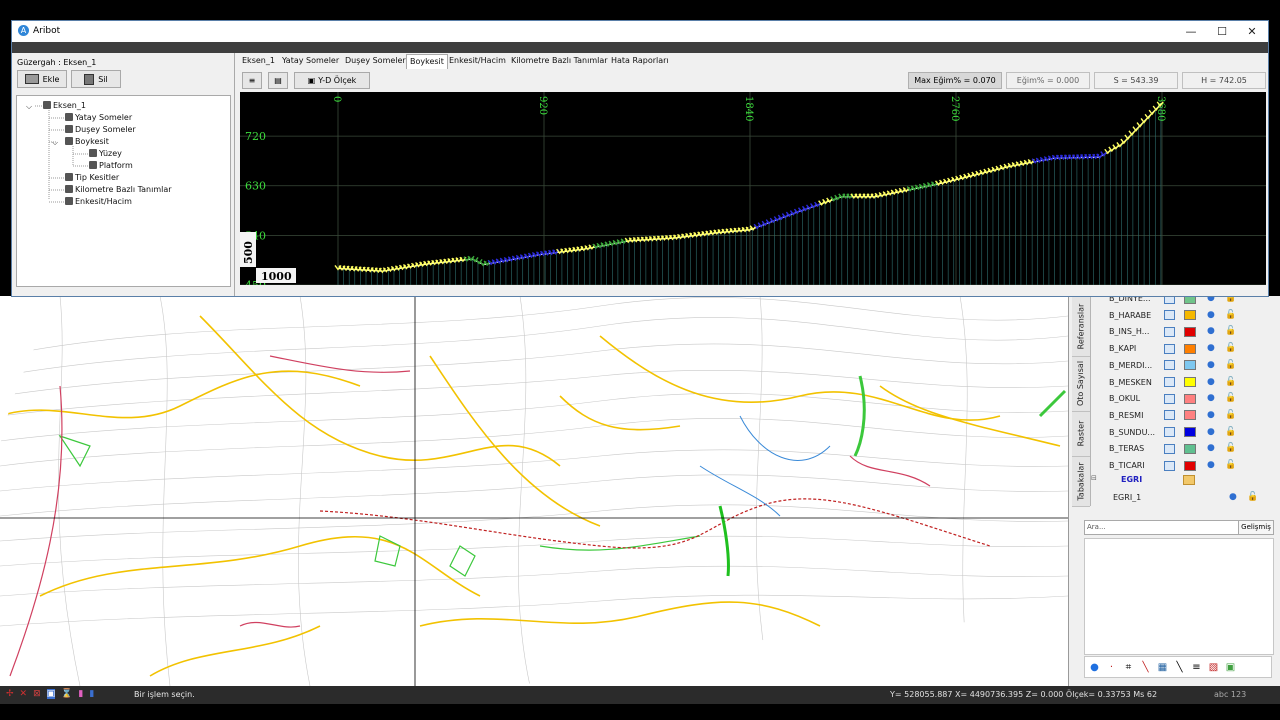  I want to click on layer-row: B_OKUL ● 🔓, so click(1194, 398).